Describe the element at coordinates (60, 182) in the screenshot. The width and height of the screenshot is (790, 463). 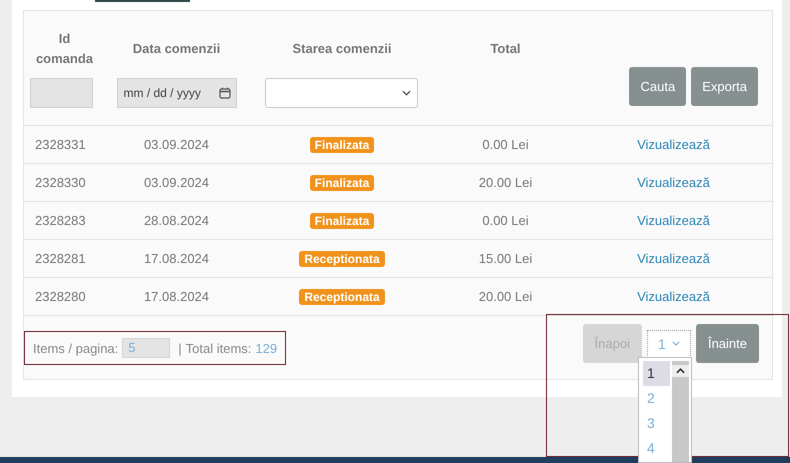
I see `table-cell-text: 2328330` at that location.